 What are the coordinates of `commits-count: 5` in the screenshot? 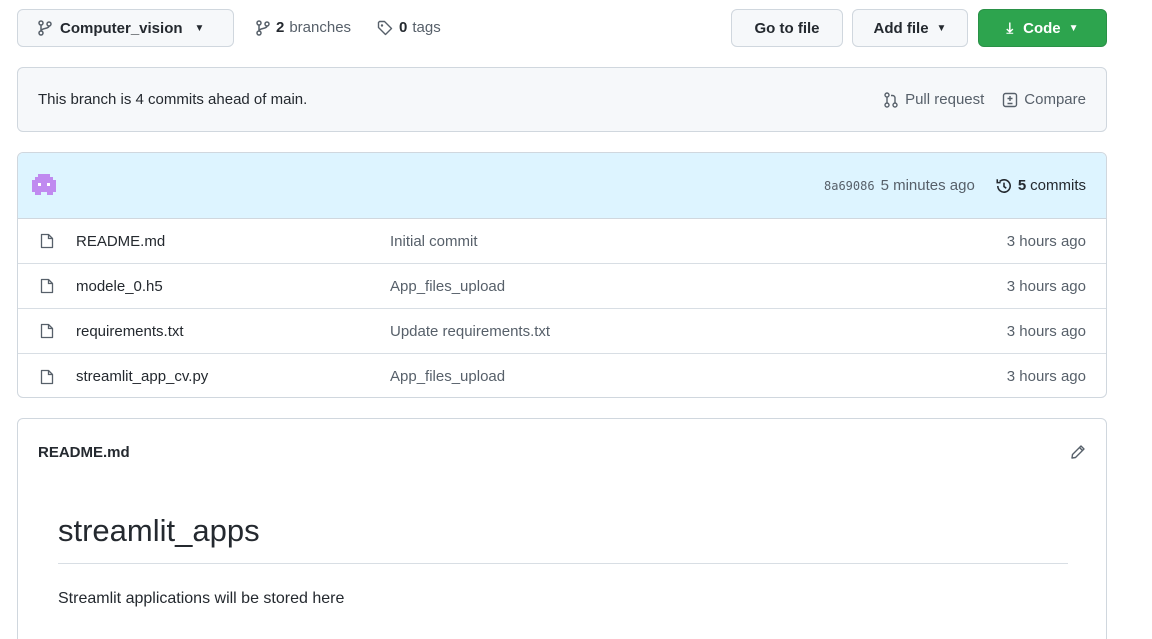 It's located at (1022, 185).